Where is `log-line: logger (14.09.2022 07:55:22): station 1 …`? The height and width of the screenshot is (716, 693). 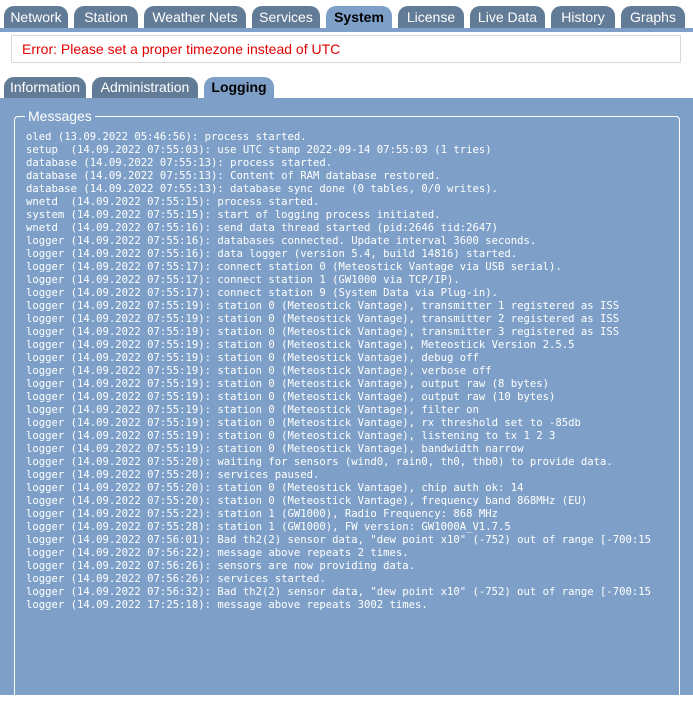 log-line: logger (14.09.2022 07:55:22): station 1 … is located at coordinates (262, 514).